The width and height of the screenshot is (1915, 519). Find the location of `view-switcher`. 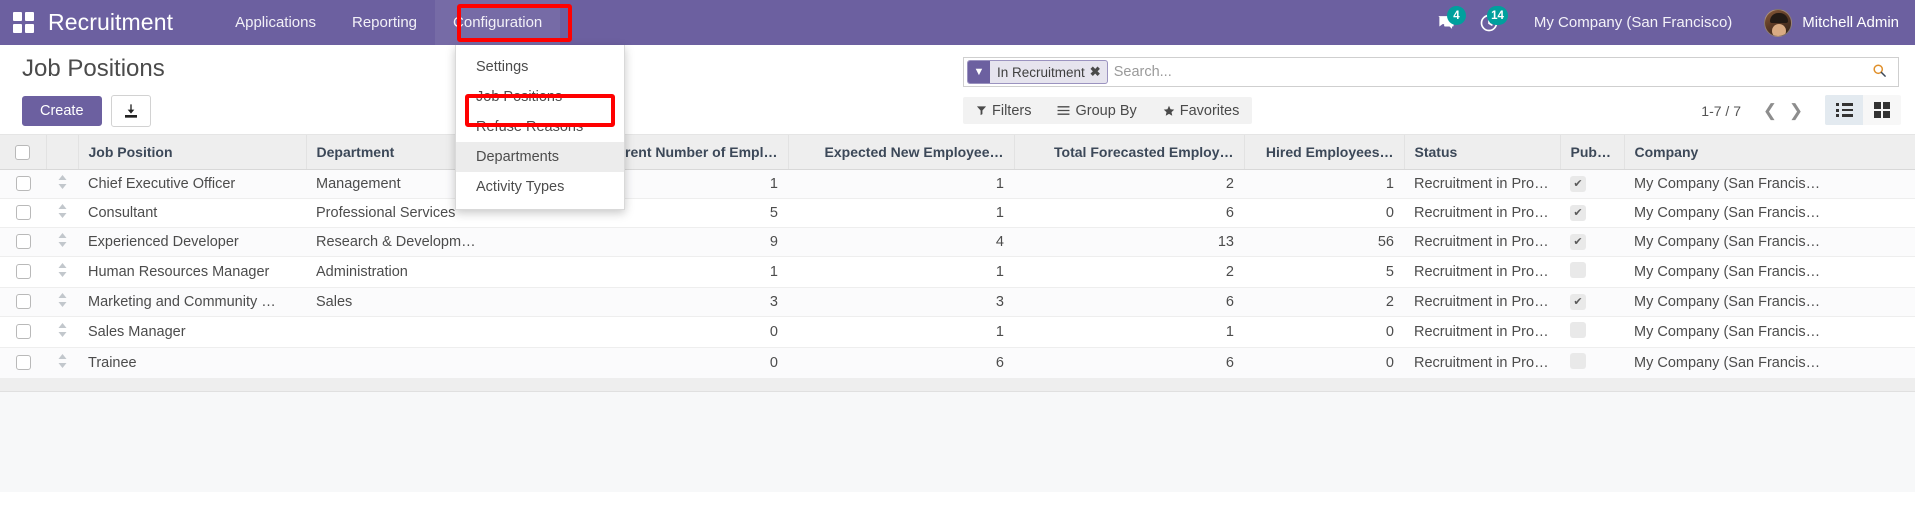

view-switcher is located at coordinates (1863, 110).